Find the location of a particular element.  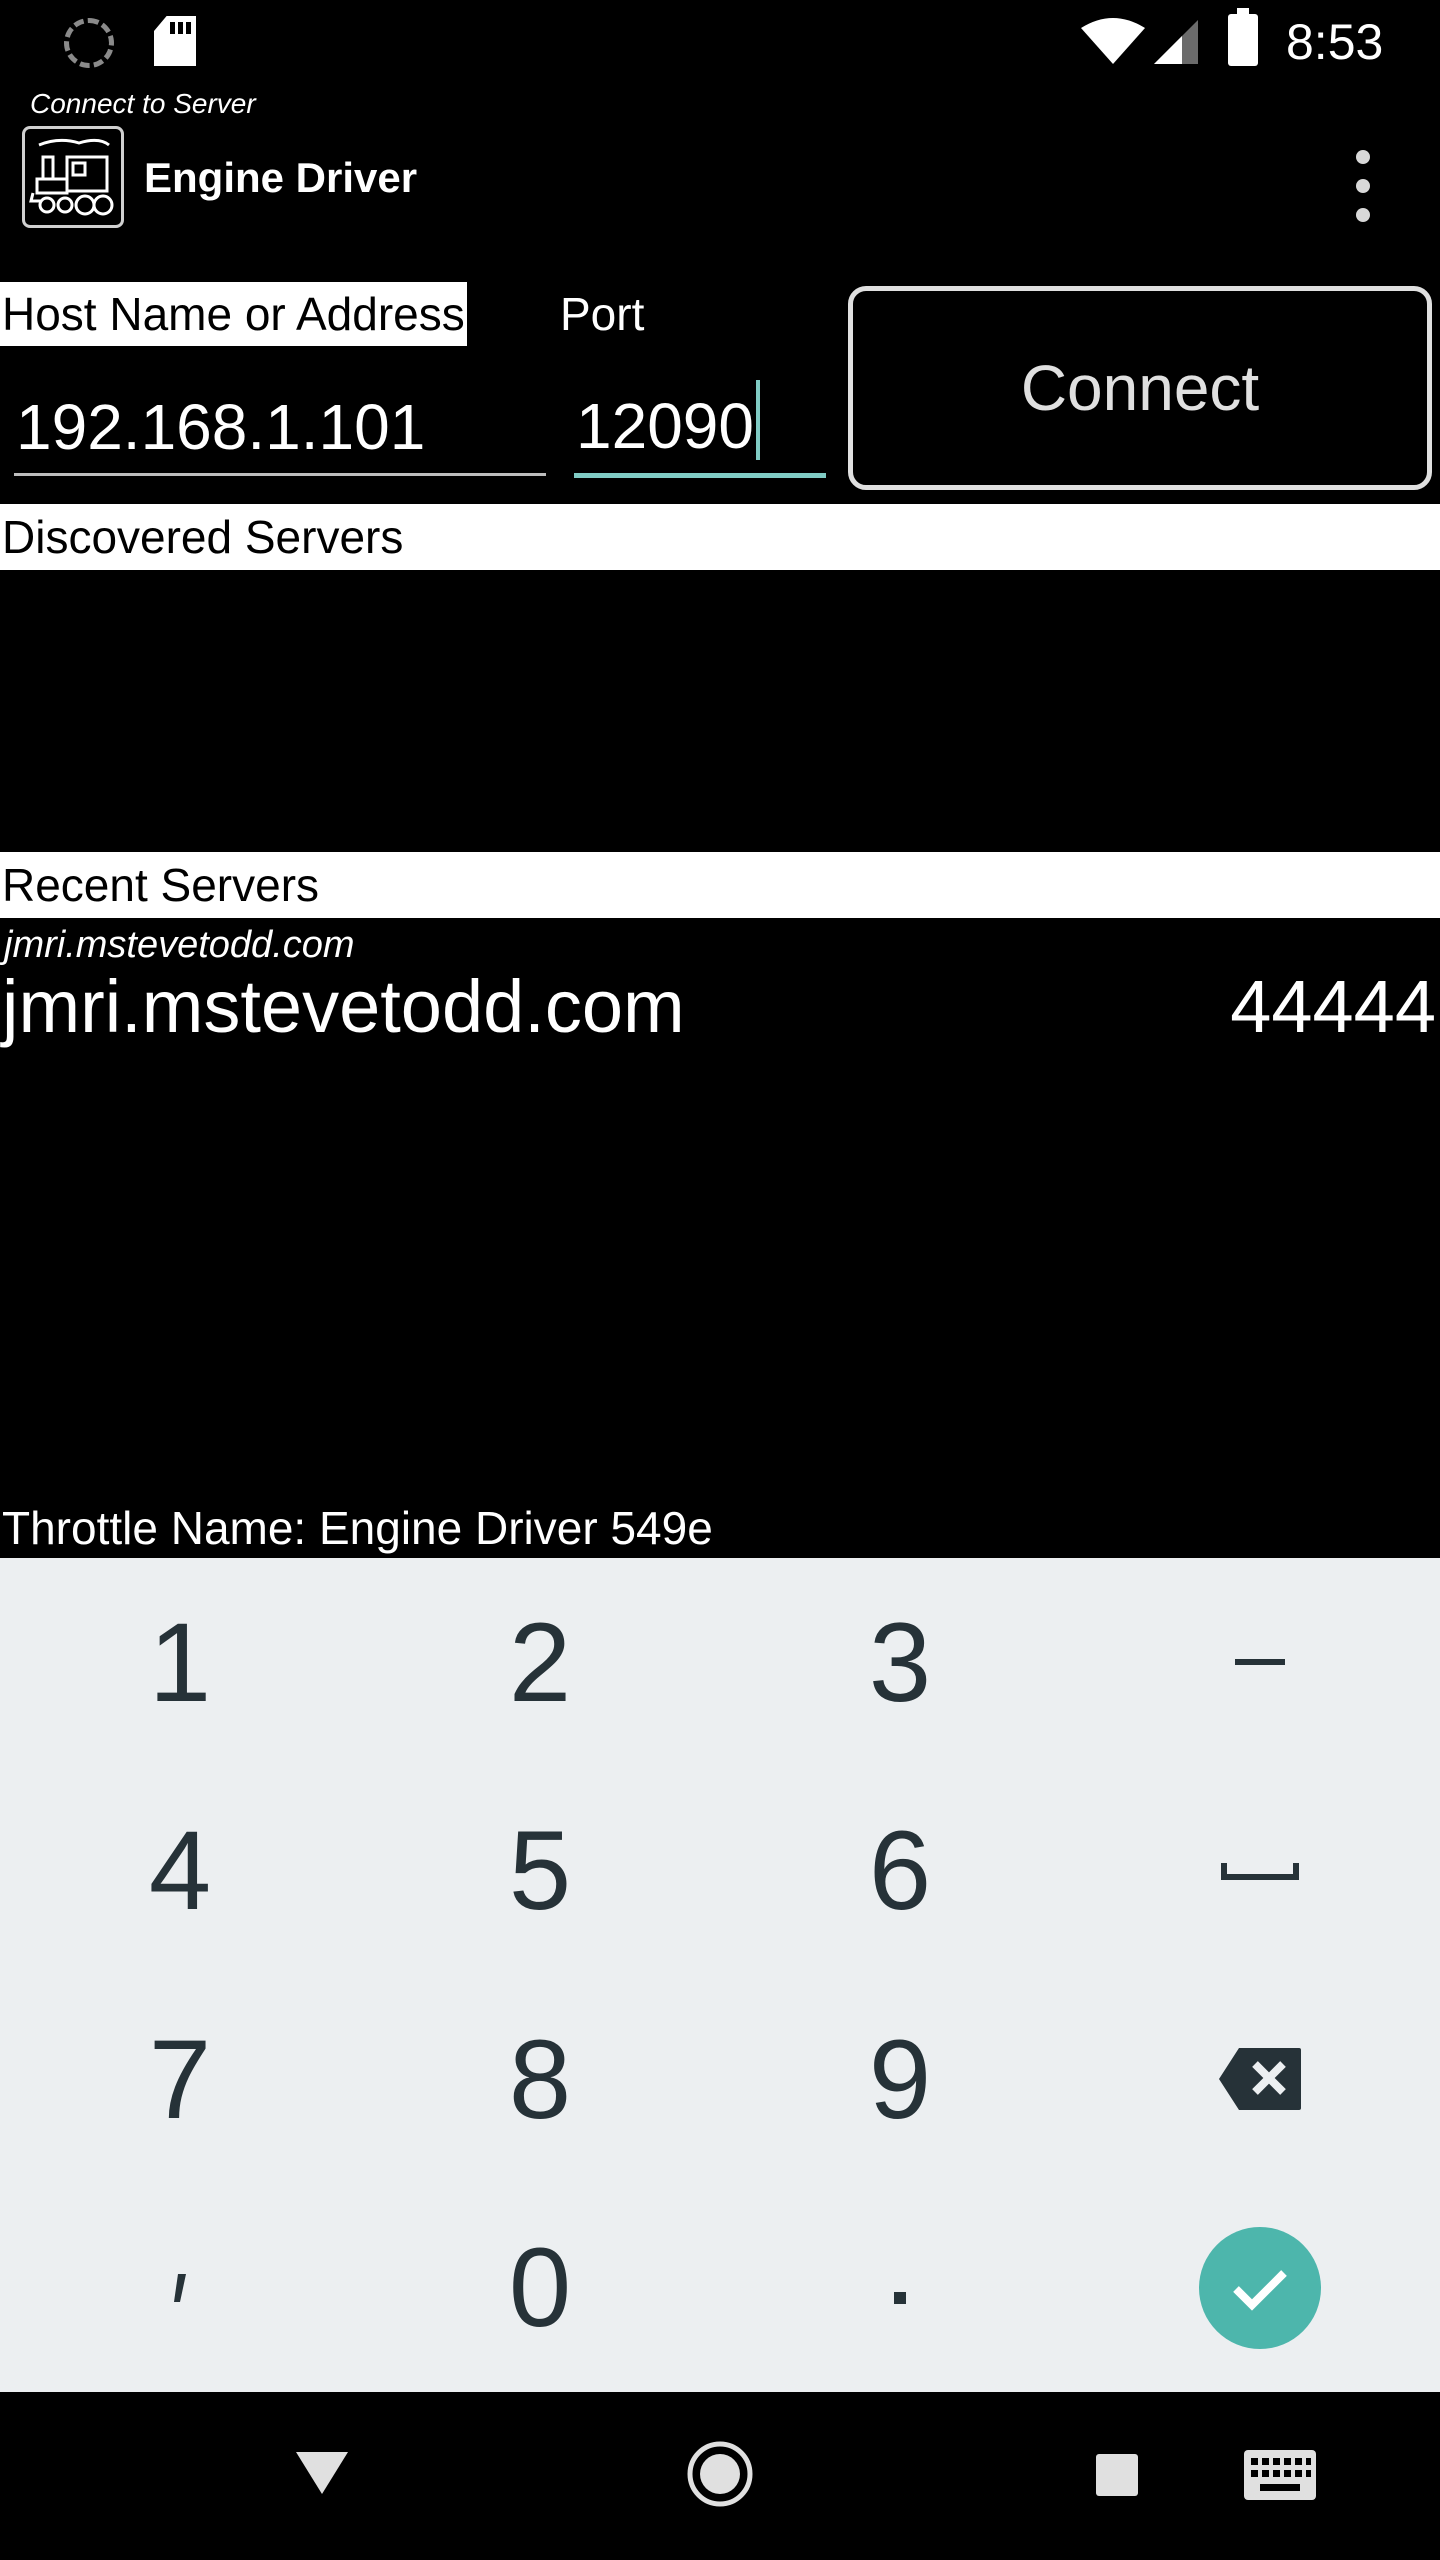

cell-signal-icon is located at coordinates (1176, 42).